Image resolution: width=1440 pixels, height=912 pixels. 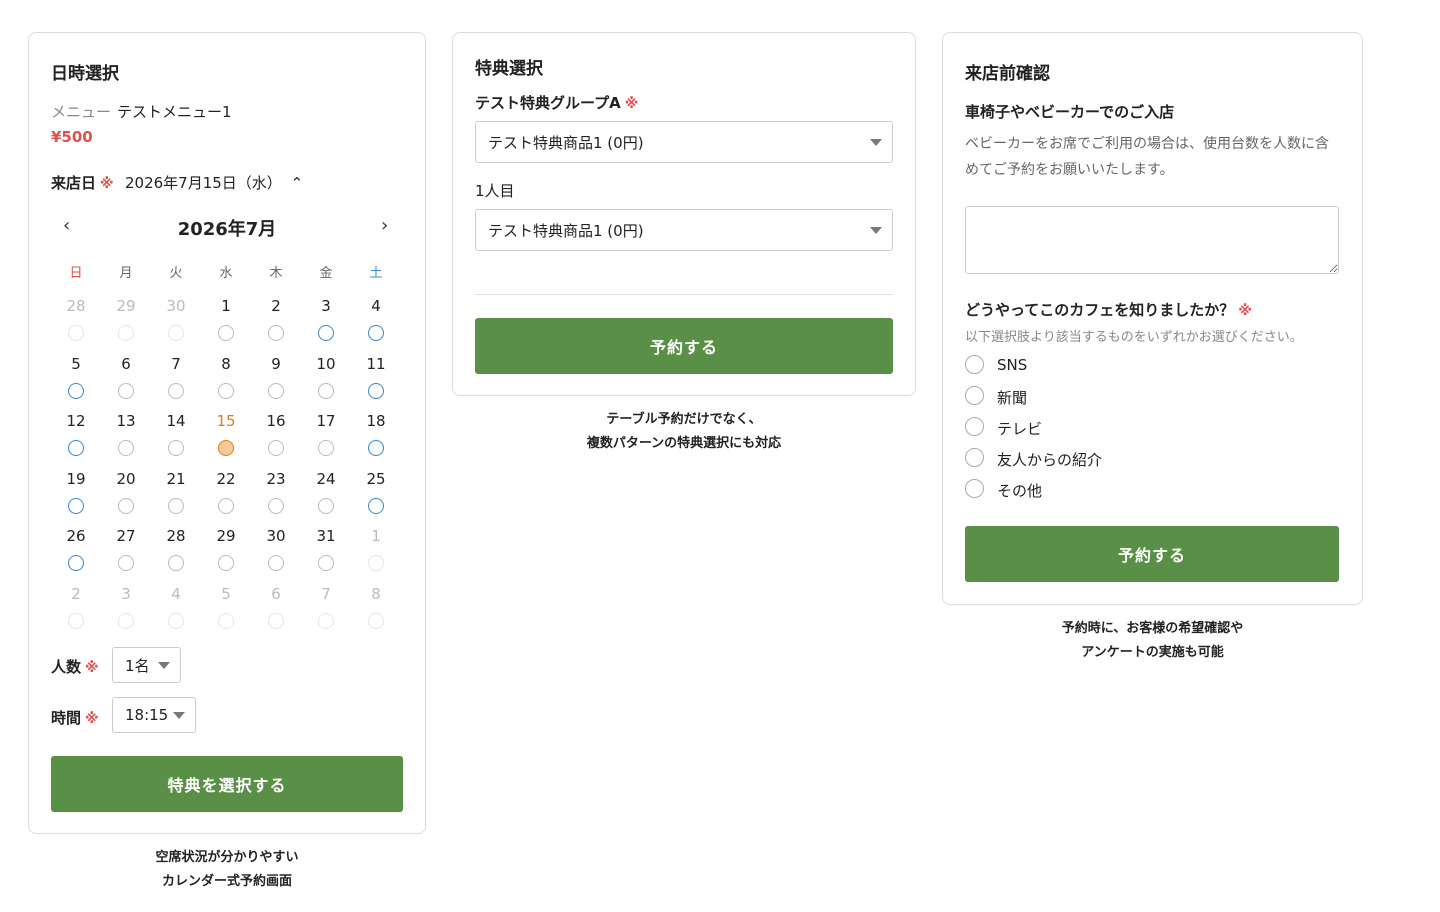 What do you see at coordinates (276, 421) in the screenshot?
I see `calendar-day: 16` at bounding box center [276, 421].